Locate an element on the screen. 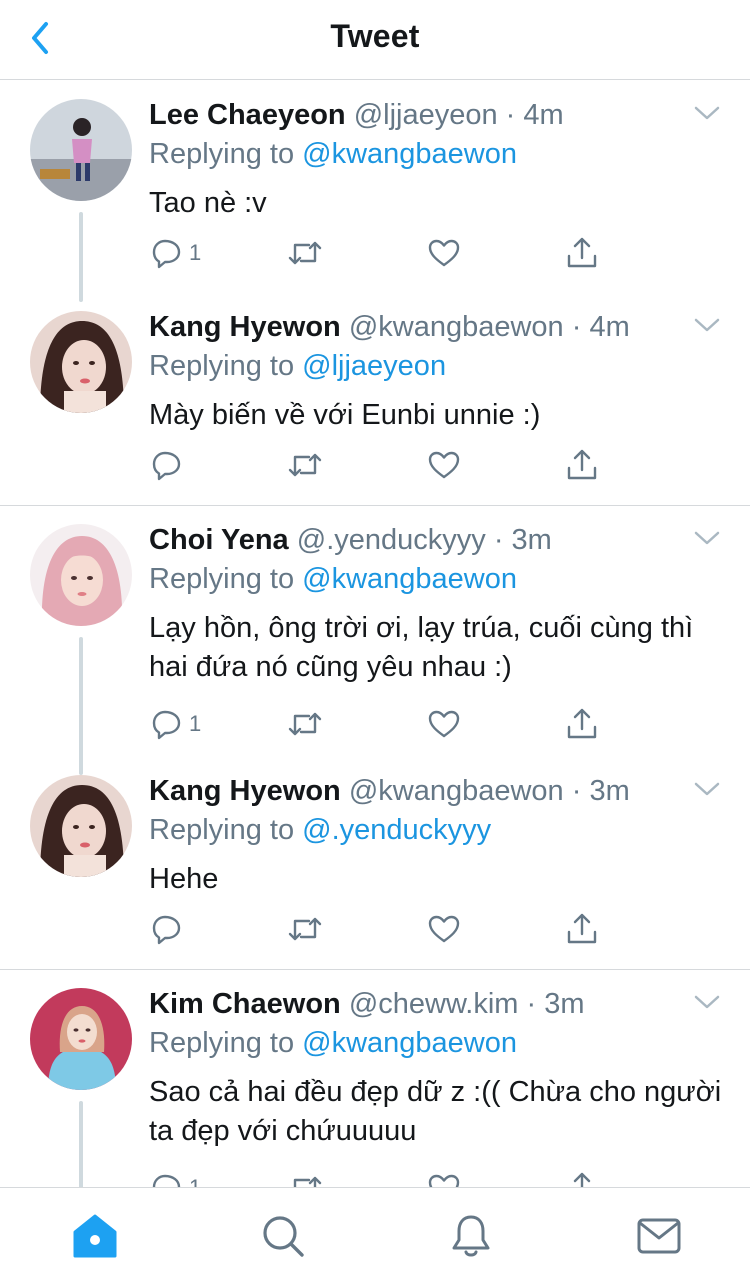  tweet-header: Choi Yena @.yenduckyyy · 3m is located at coordinates (350, 540).